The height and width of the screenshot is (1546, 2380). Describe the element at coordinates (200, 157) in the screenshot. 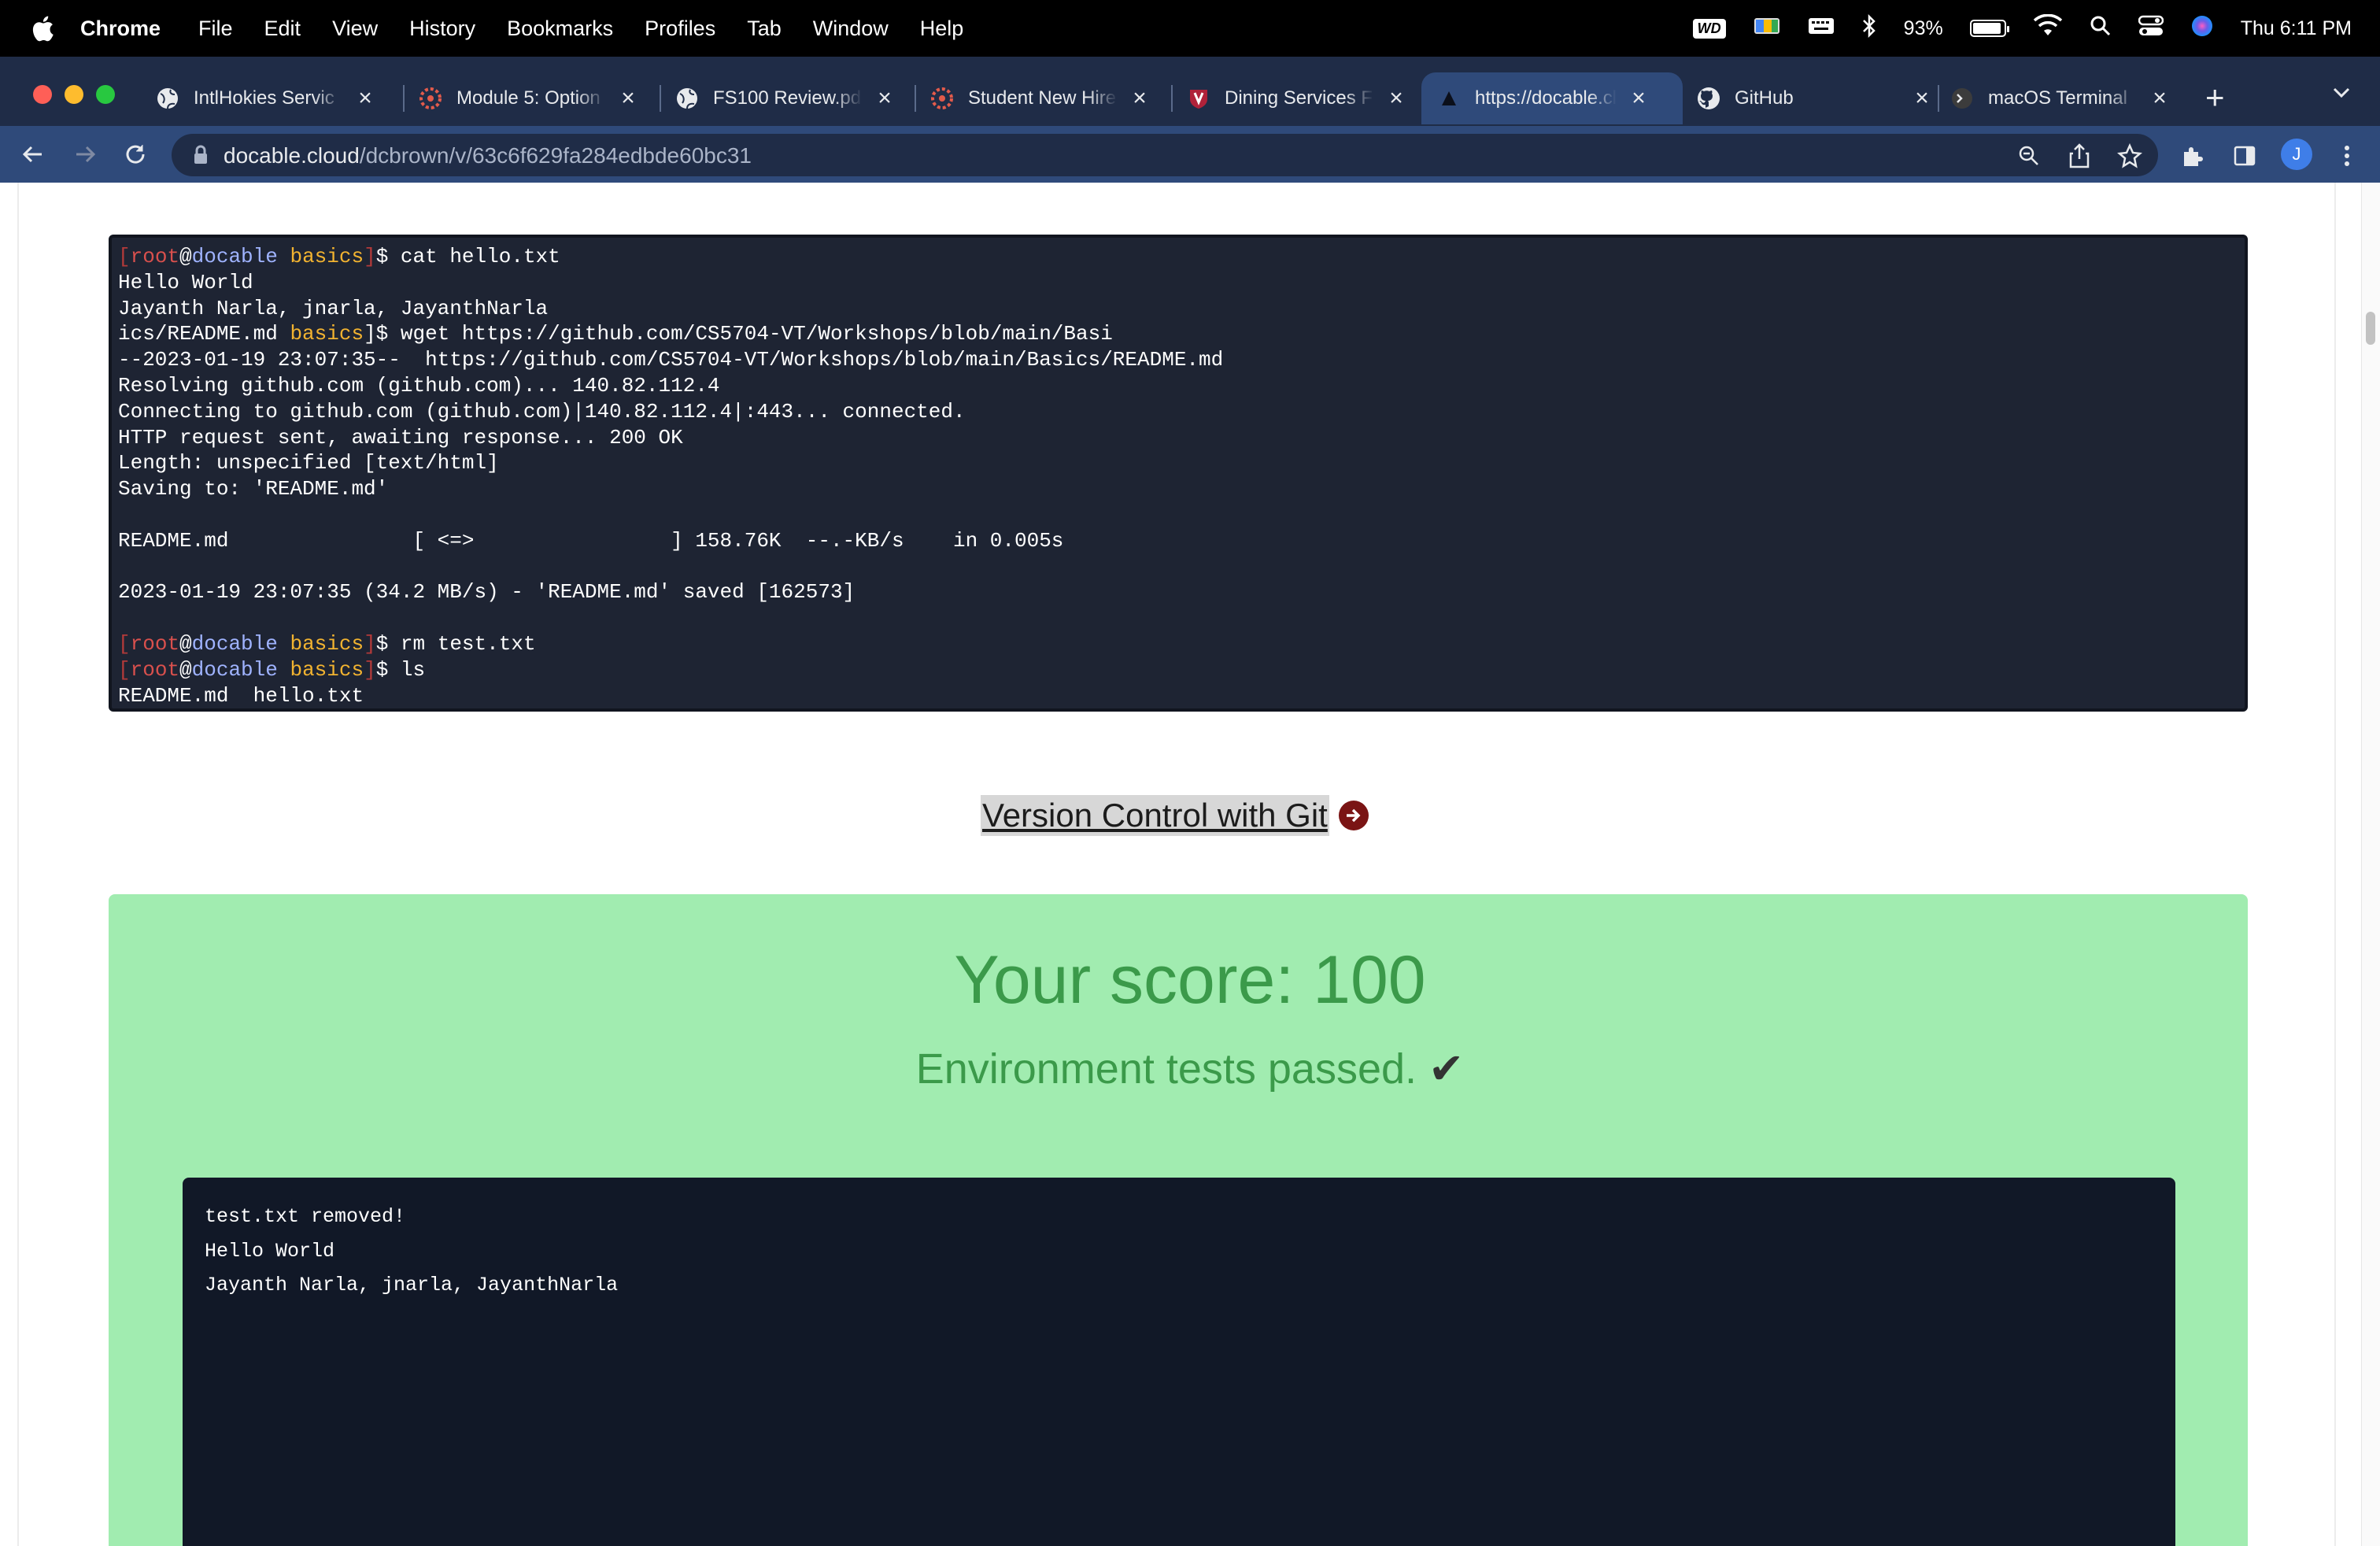

I see `lock-icon` at that location.